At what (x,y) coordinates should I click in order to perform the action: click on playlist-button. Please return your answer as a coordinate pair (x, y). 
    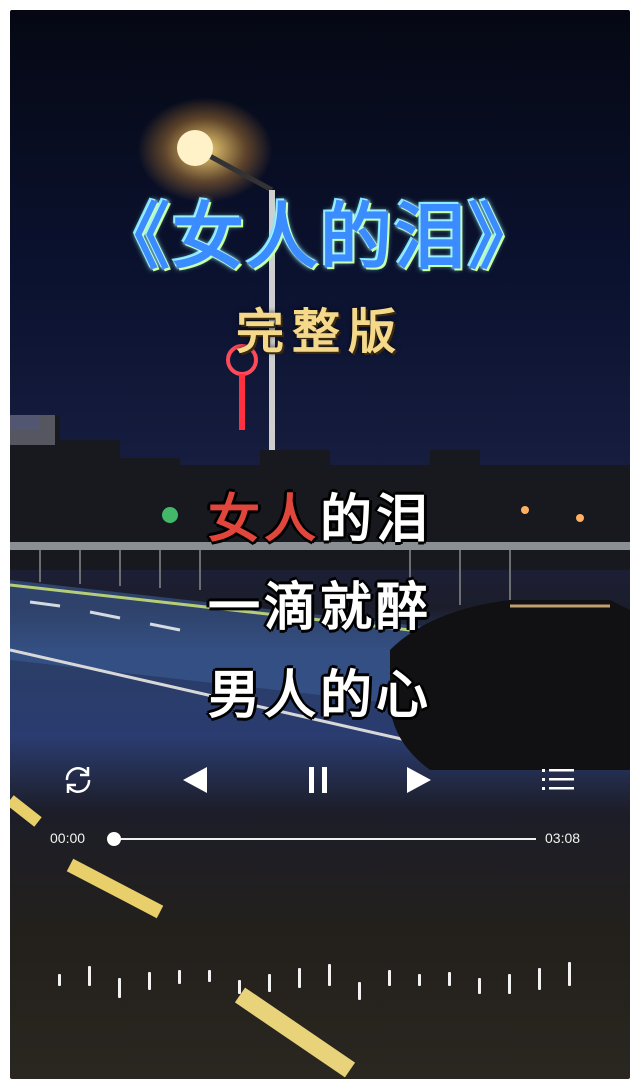
    Looking at the image, I should click on (558, 780).